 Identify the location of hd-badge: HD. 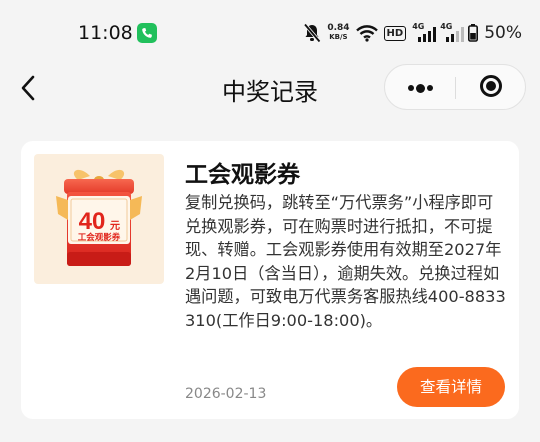
(395, 33).